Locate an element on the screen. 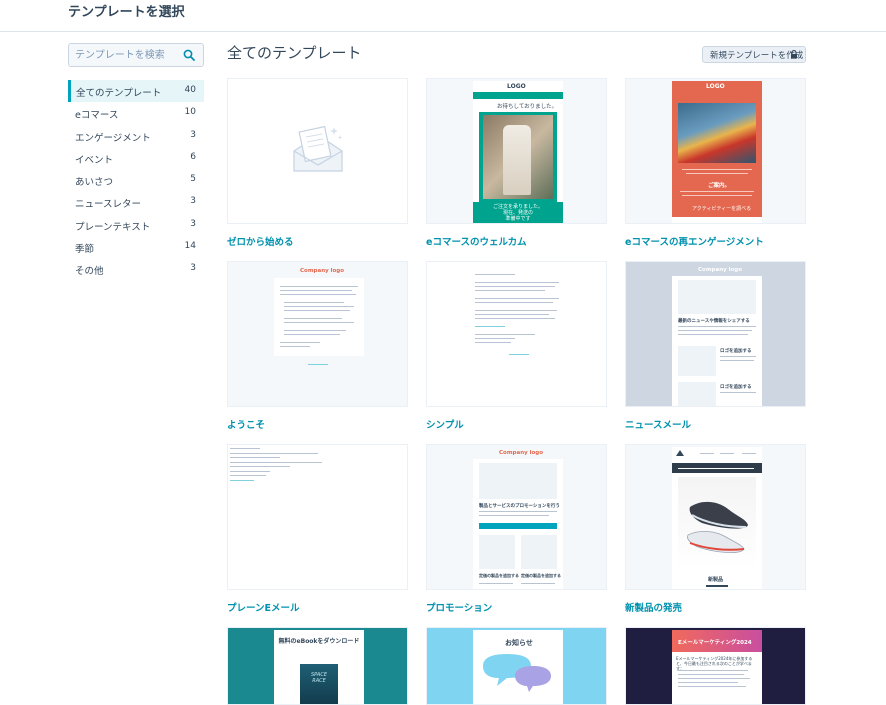  template-thumbnail: Company logo is located at coordinates (317, 334).